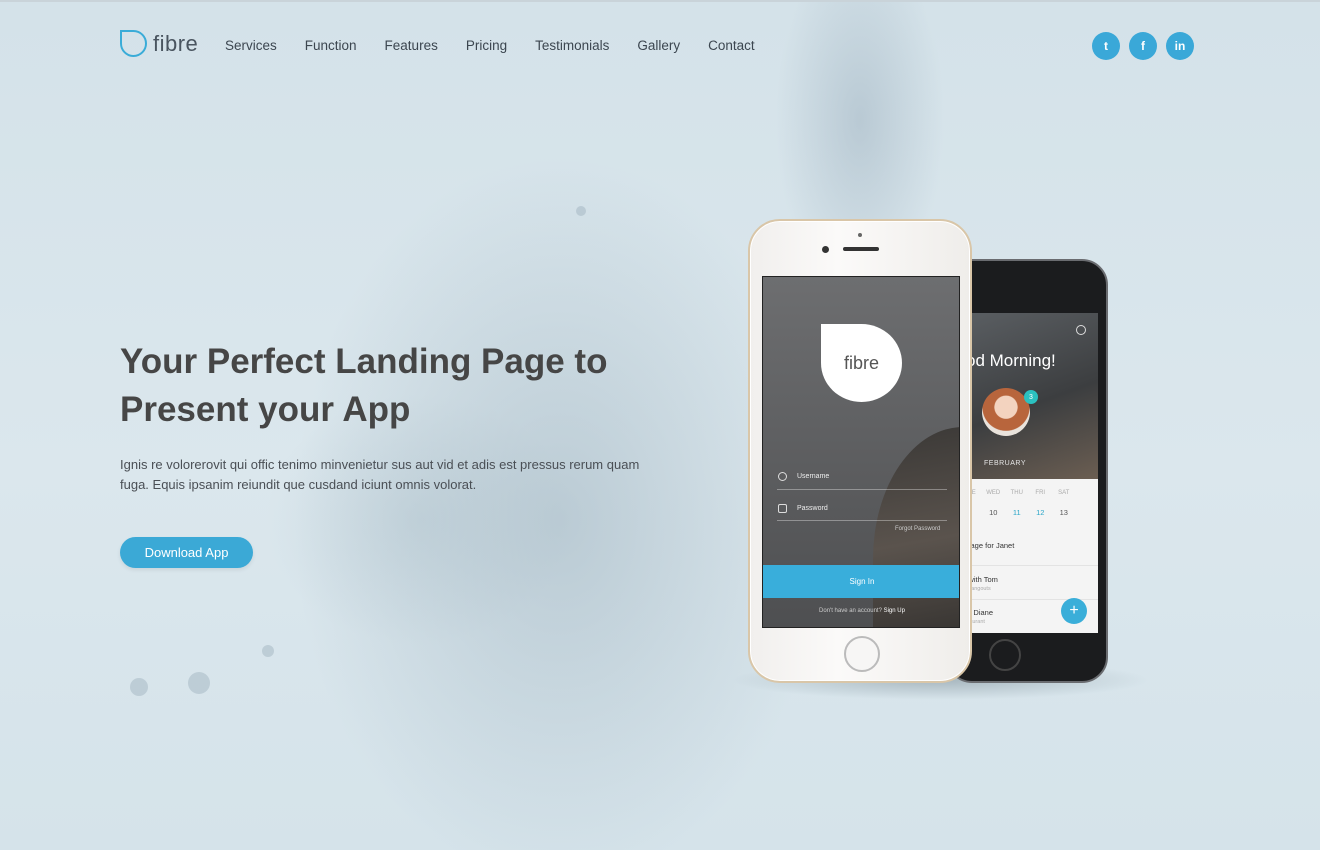 This screenshot has width=1320, height=850. Describe the element at coordinates (1028, 545) in the screenshot. I see `list-item: ubpage for Janet` at that location.